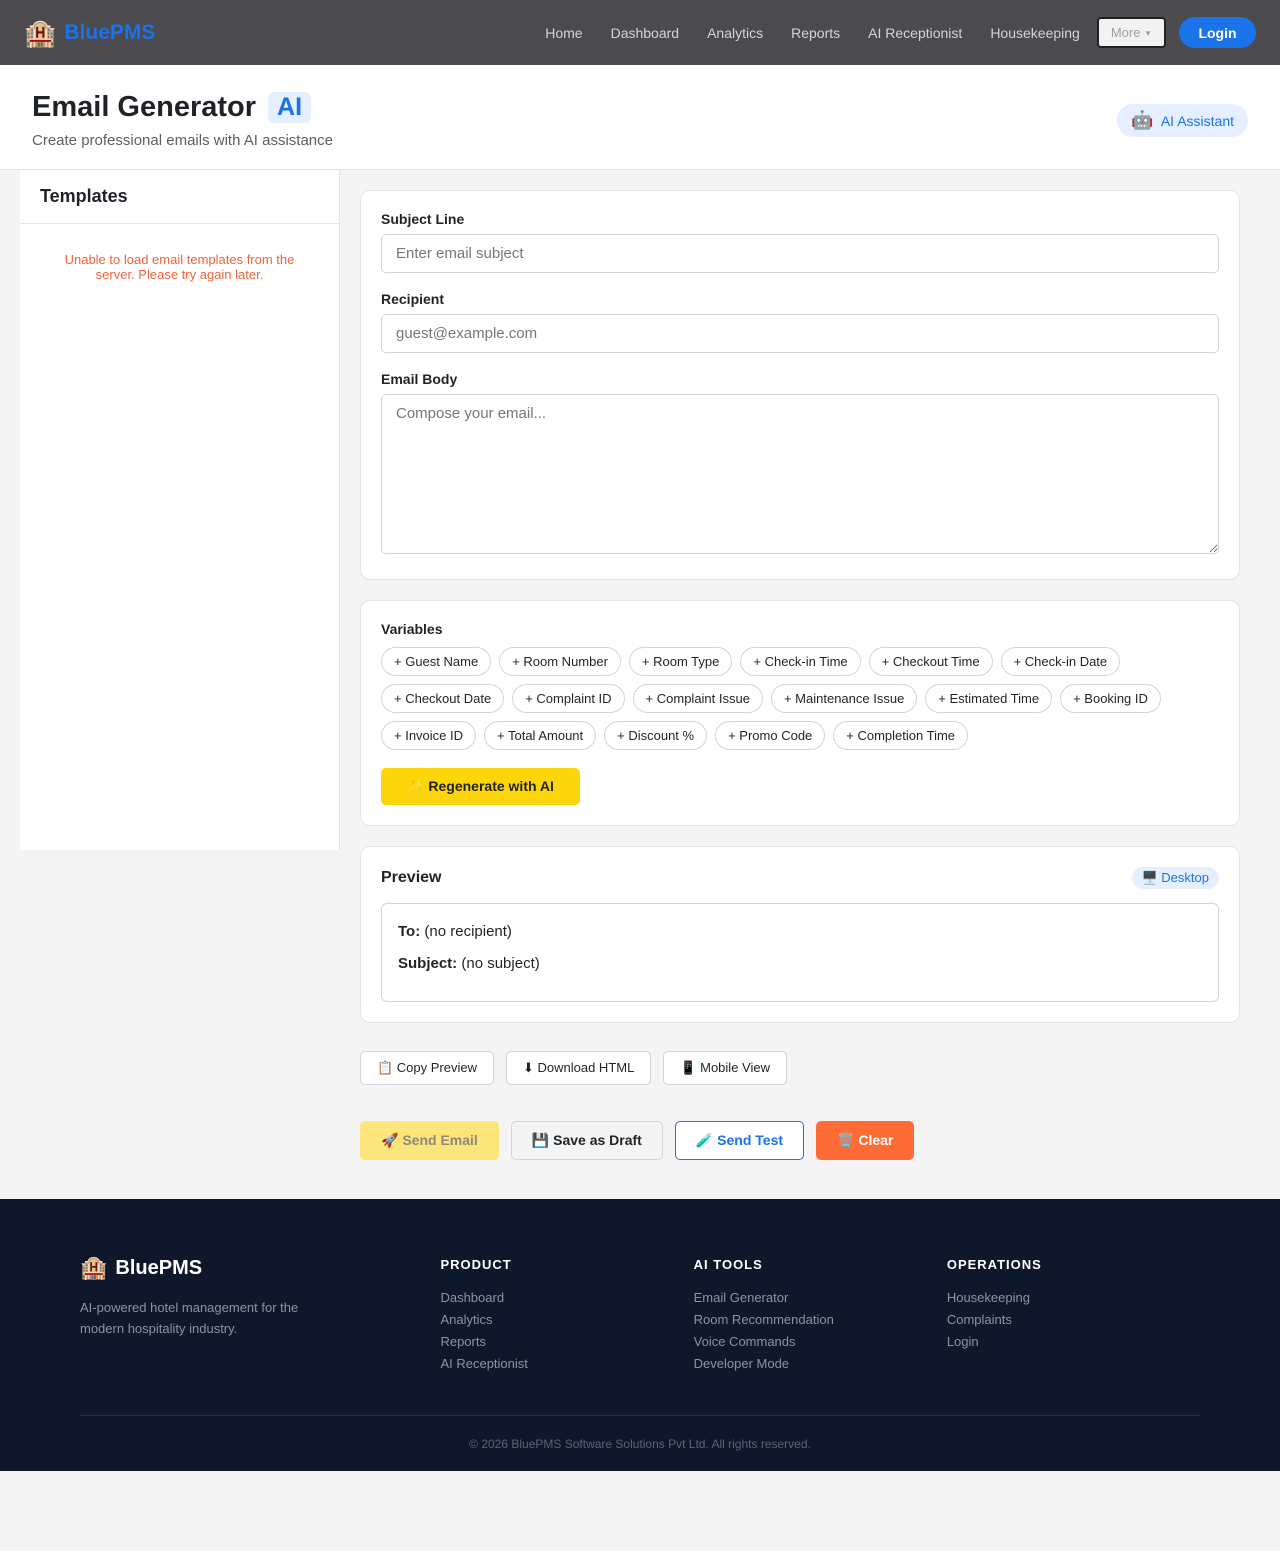 The image size is (1280, 1551). Describe the element at coordinates (429, 735) in the screenshot. I see `variable-chip-invoice-id: + Invoice ID` at that location.